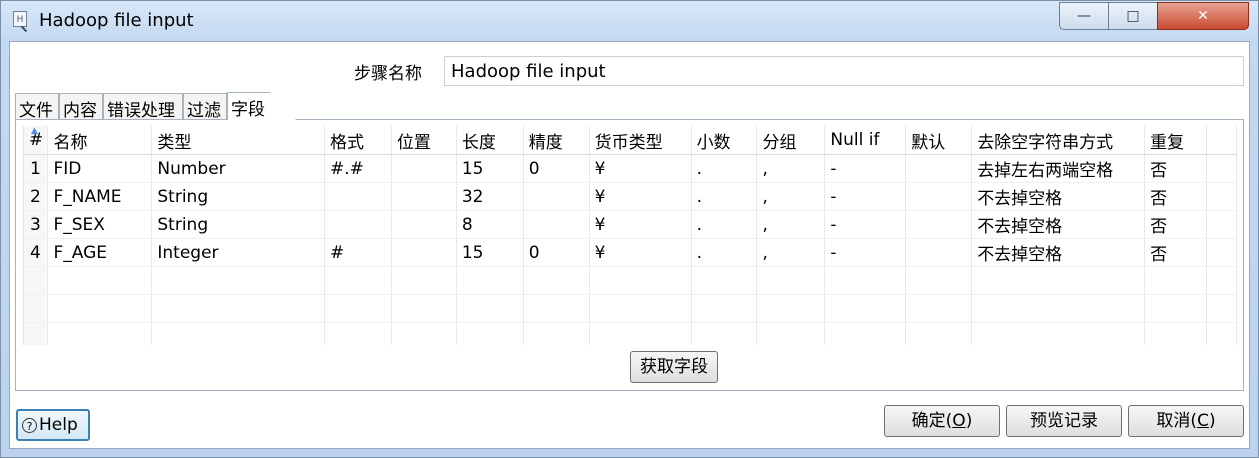 This screenshot has height=458, width=1259. I want to click on column-header-name: 名称, so click(100, 140).